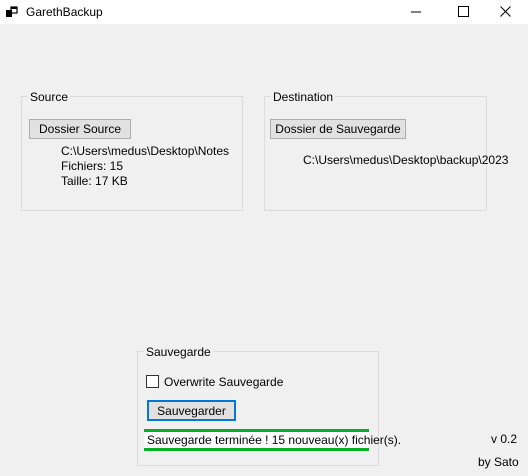  I want to click on maximize-button, so click(463, 12).